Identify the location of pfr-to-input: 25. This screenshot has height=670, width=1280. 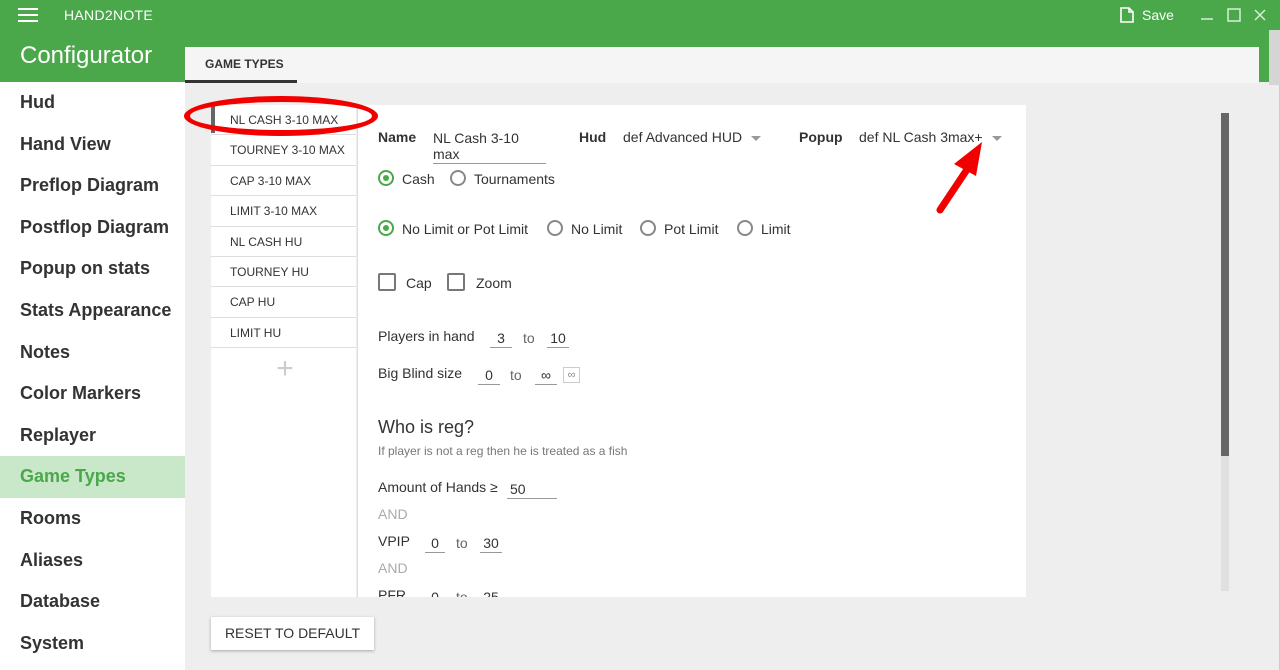
(491, 593).